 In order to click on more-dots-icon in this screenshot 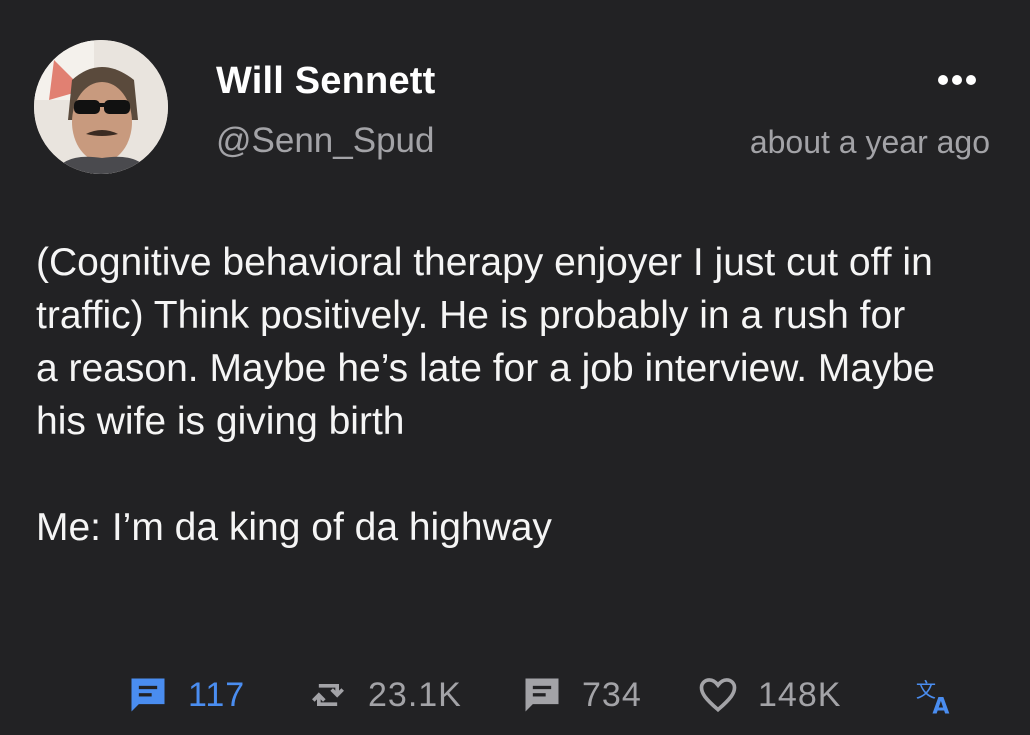, I will do `click(943, 80)`.